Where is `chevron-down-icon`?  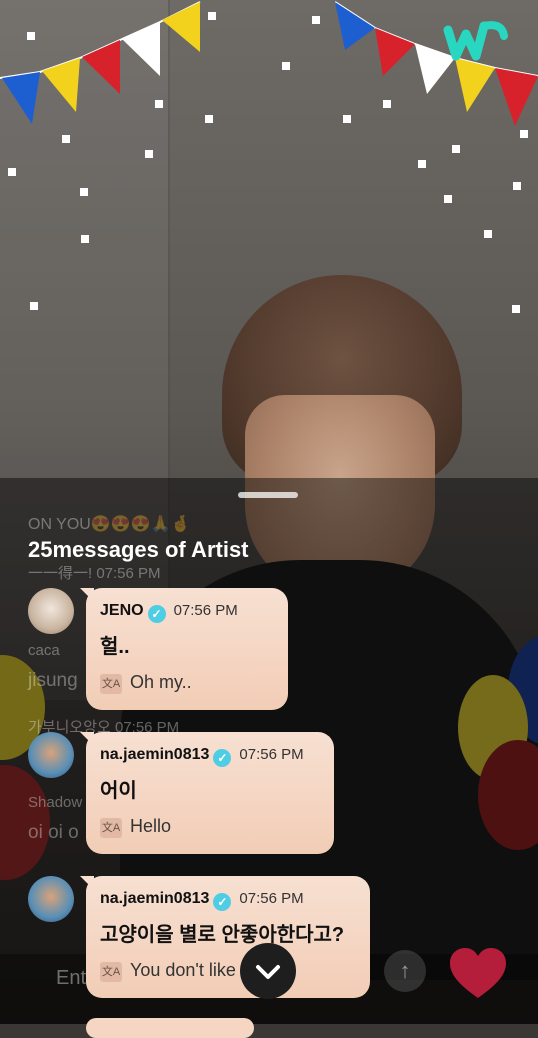
chevron-down-icon is located at coordinates (268, 972).